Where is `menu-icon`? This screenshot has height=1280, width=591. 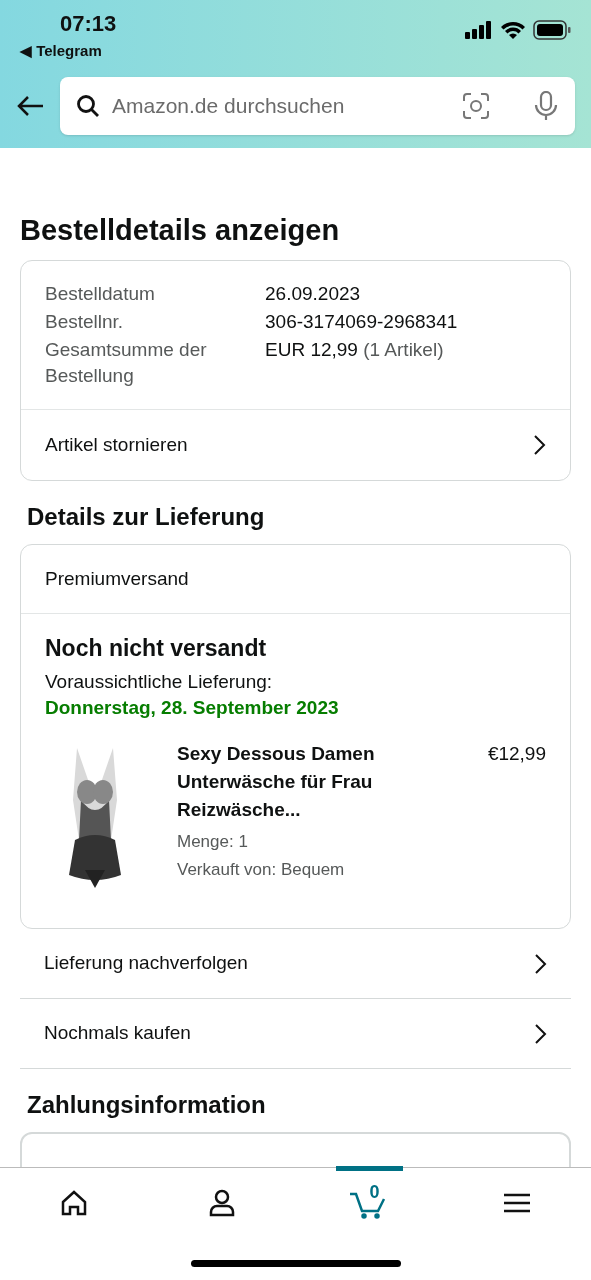
menu-icon is located at coordinates (517, 1203).